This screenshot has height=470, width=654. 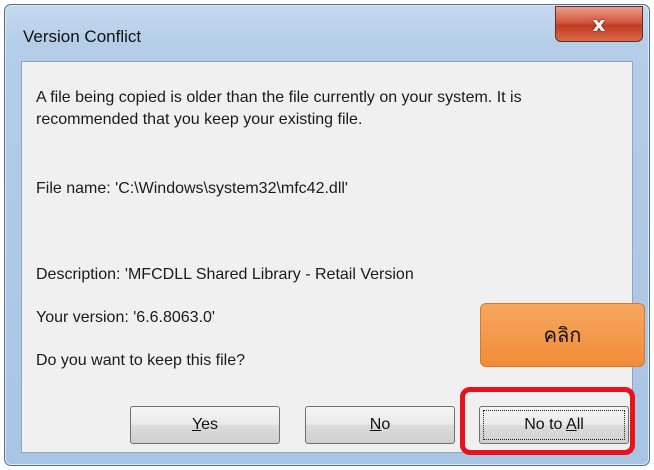 I want to click on no-button-label: No, so click(x=380, y=424).